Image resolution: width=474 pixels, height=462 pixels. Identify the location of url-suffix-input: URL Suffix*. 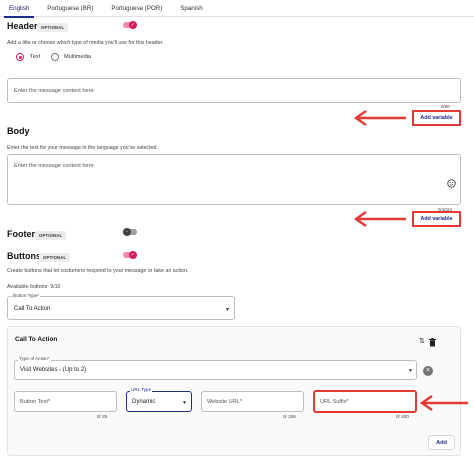
(365, 401).